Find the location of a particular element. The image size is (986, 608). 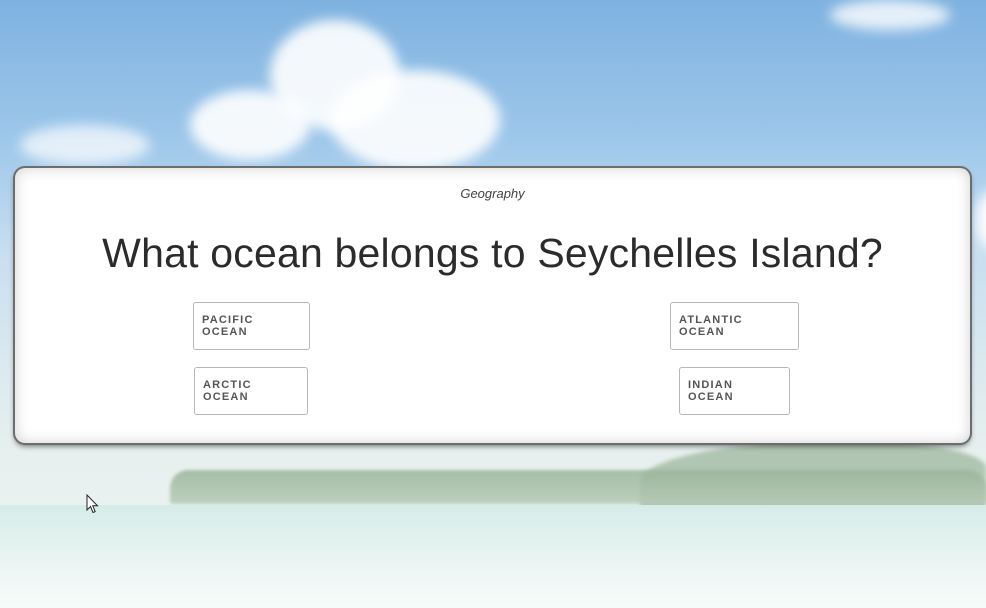

tree-line is located at coordinates (578, 487).